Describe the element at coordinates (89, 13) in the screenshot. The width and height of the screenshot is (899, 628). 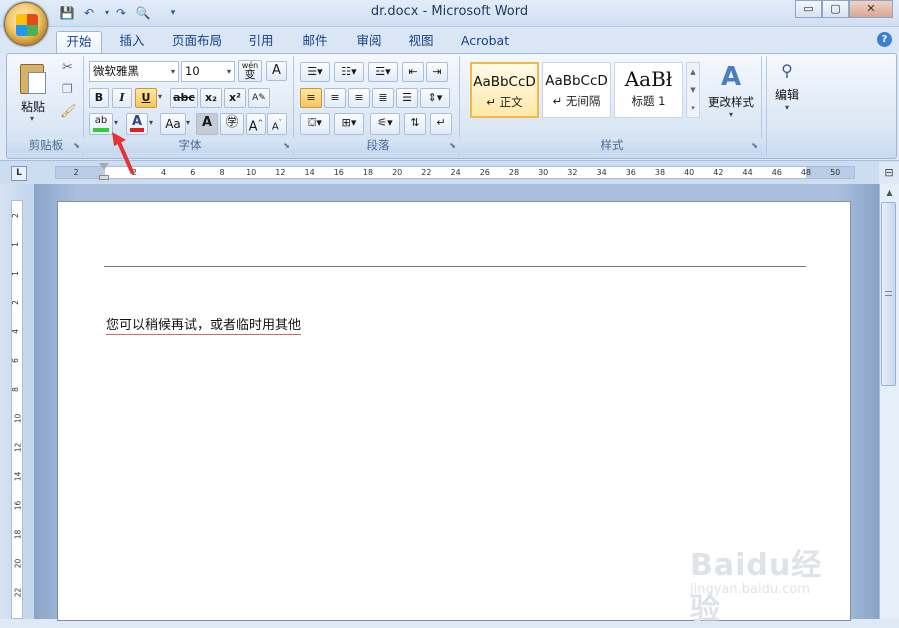
I see `undo-icon: ↶` at that location.